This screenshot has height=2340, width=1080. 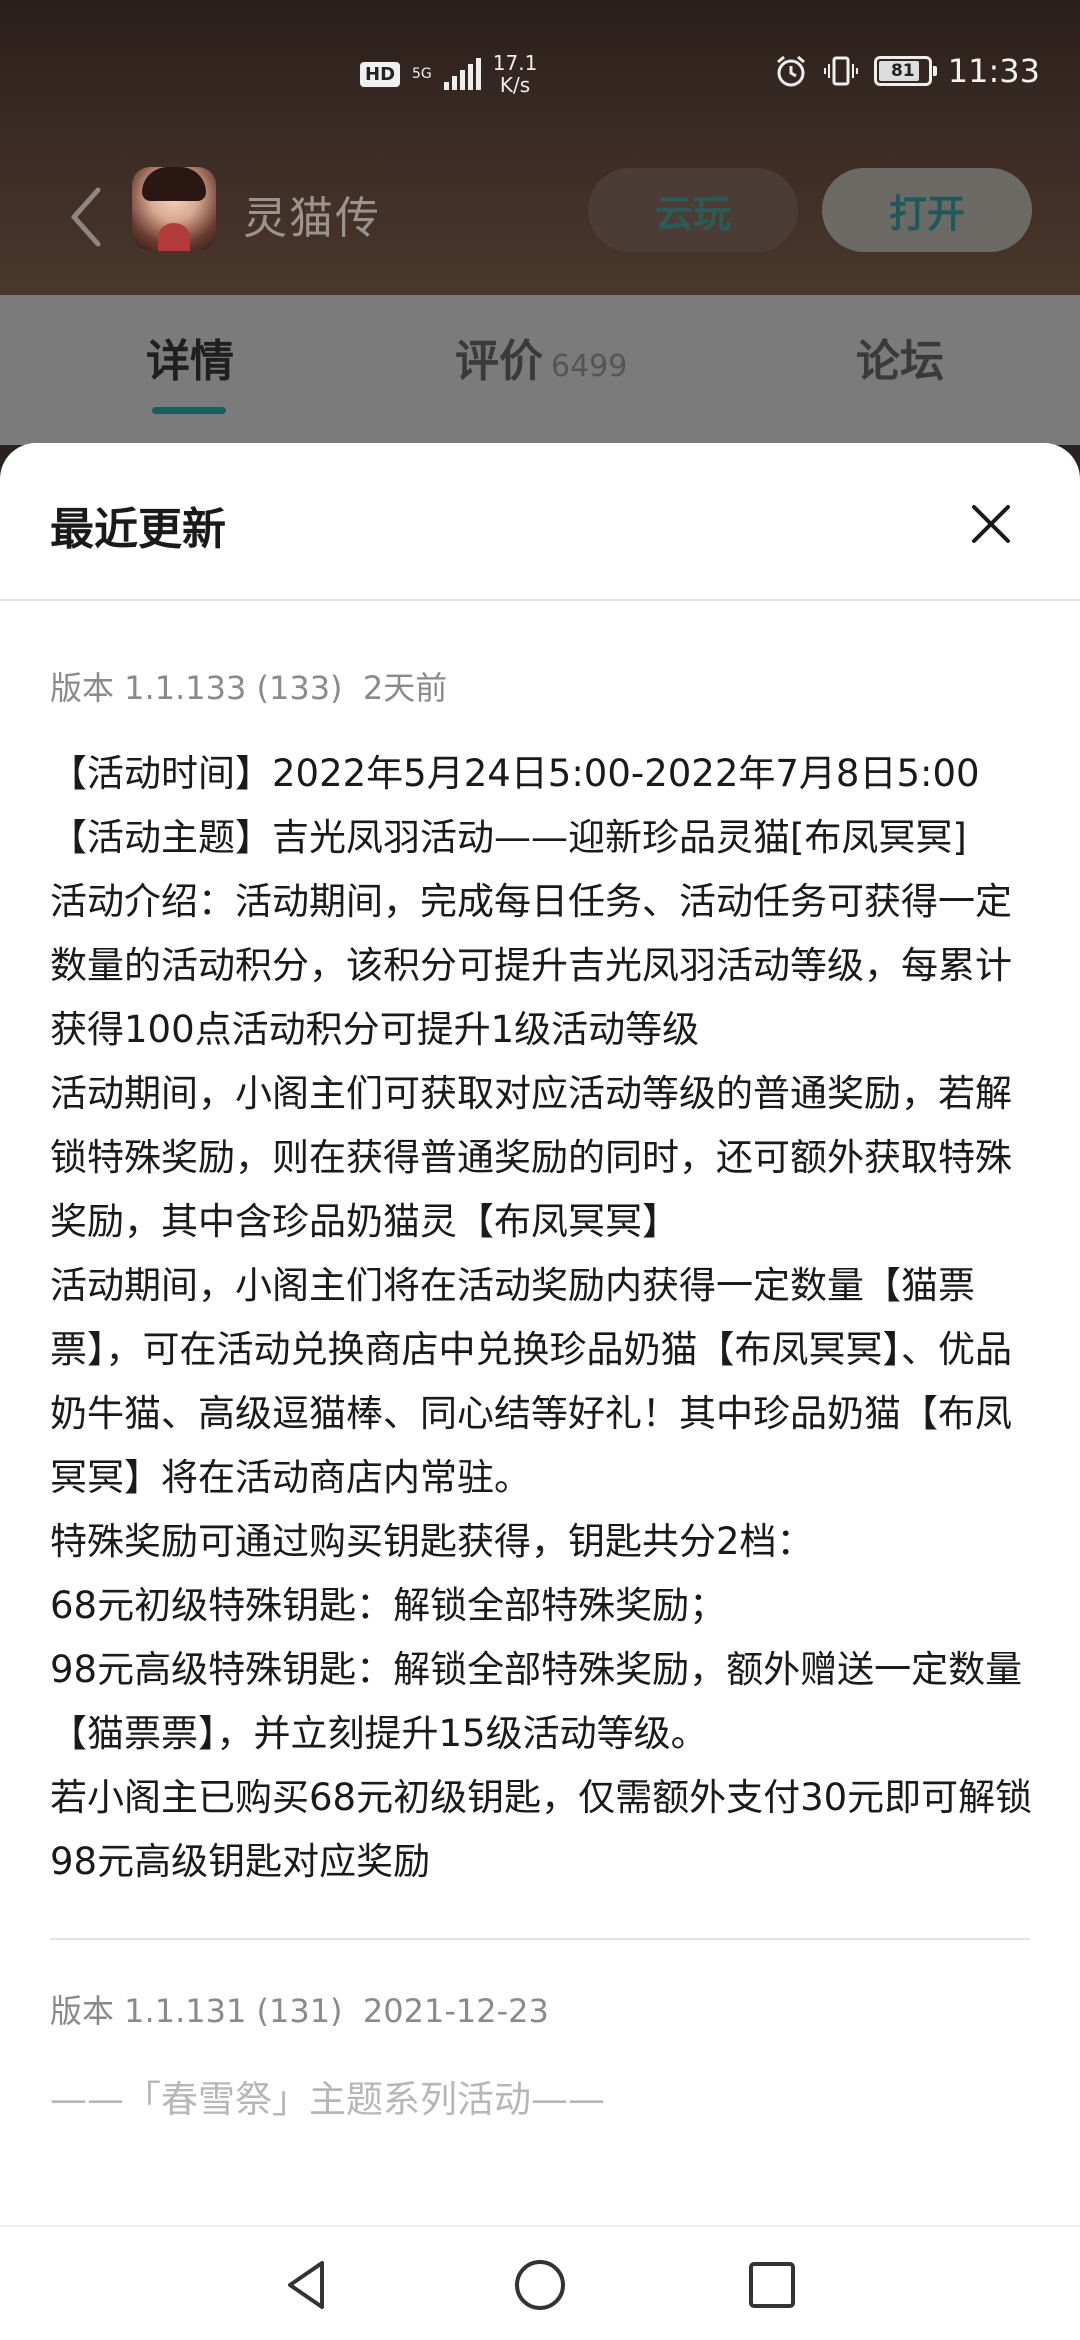 I want to click on version-number: 版本 1.1.133 (133), so click(x=196, y=688).